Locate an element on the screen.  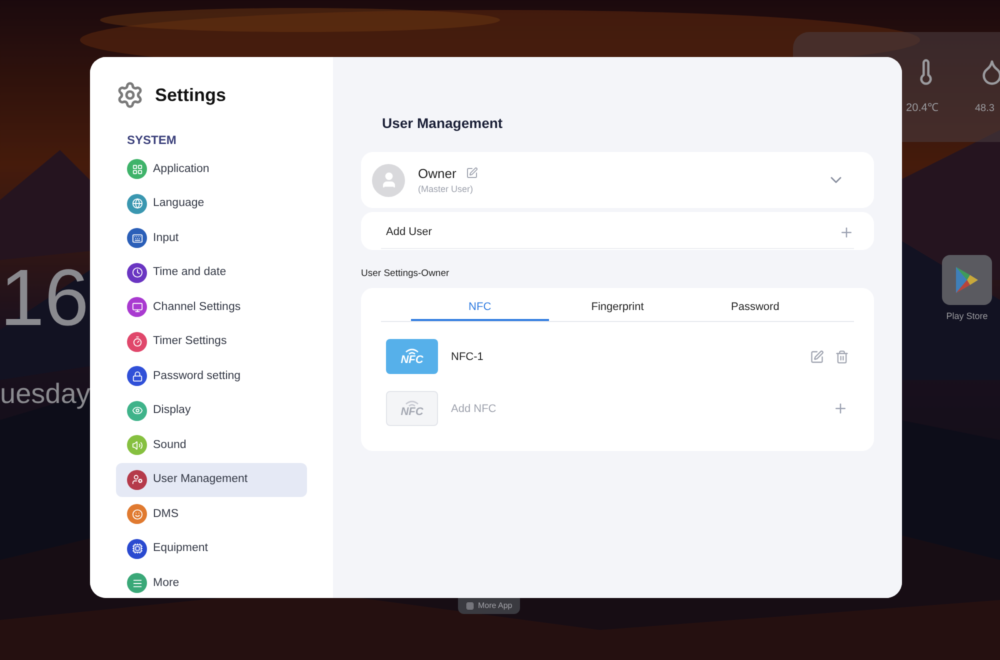
keyboard-icon is located at coordinates (137, 238).